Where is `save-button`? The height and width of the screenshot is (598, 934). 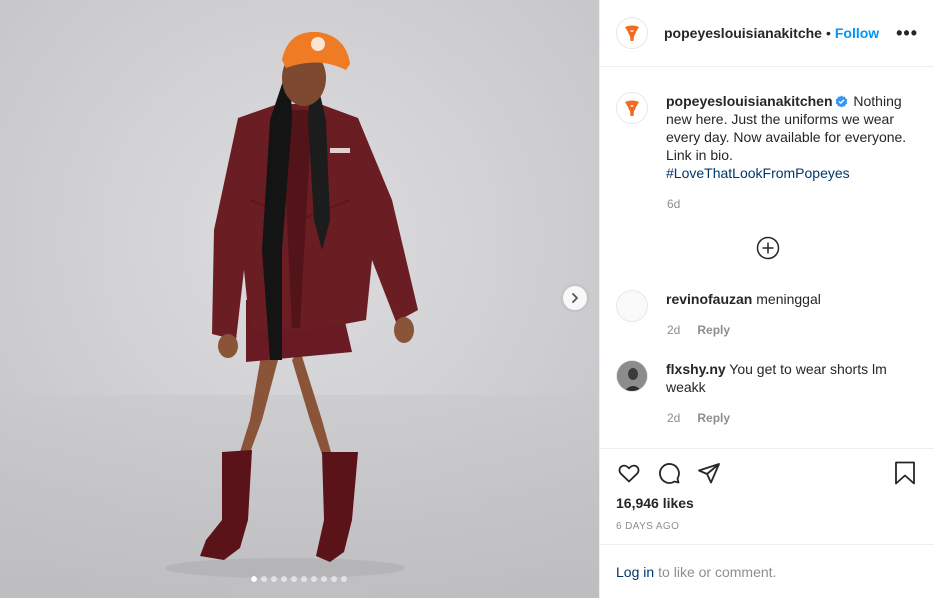 save-button is located at coordinates (905, 473).